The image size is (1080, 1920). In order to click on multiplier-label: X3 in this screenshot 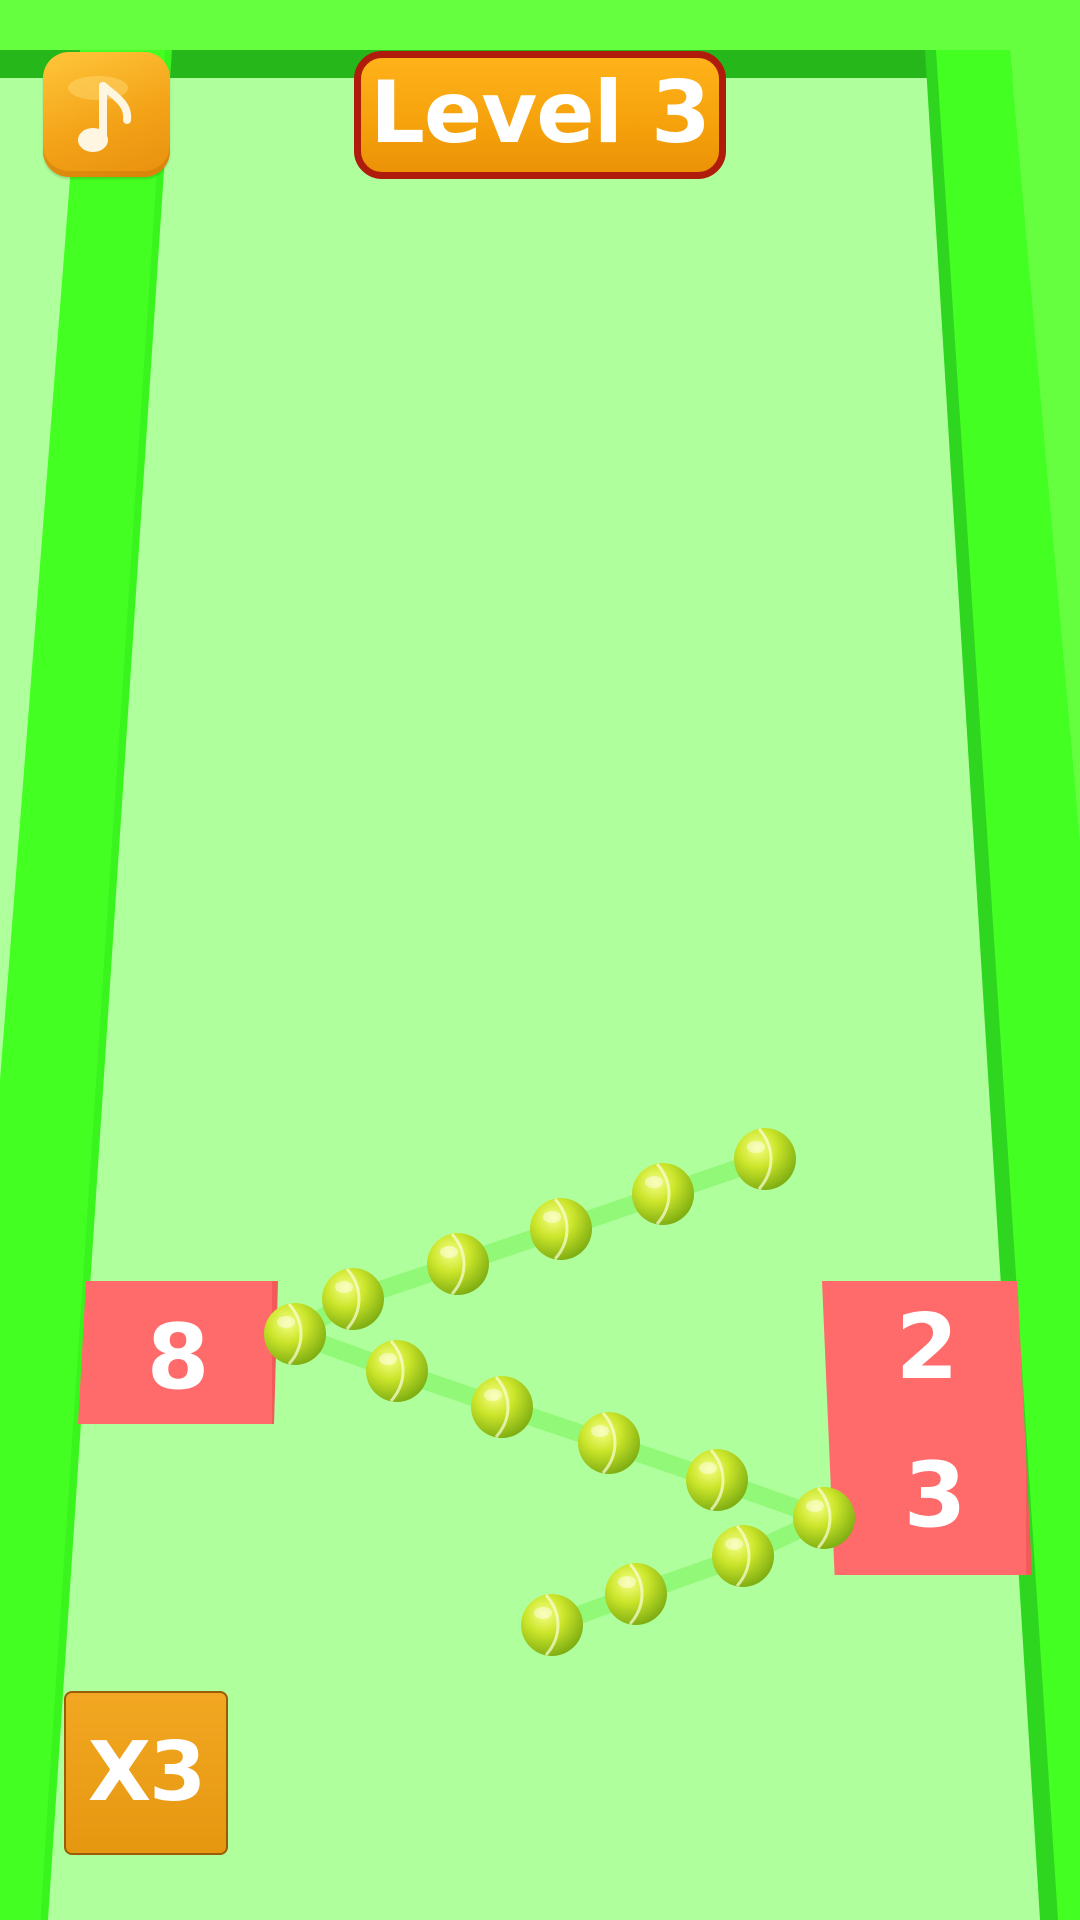, I will do `click(146, 1772)`.